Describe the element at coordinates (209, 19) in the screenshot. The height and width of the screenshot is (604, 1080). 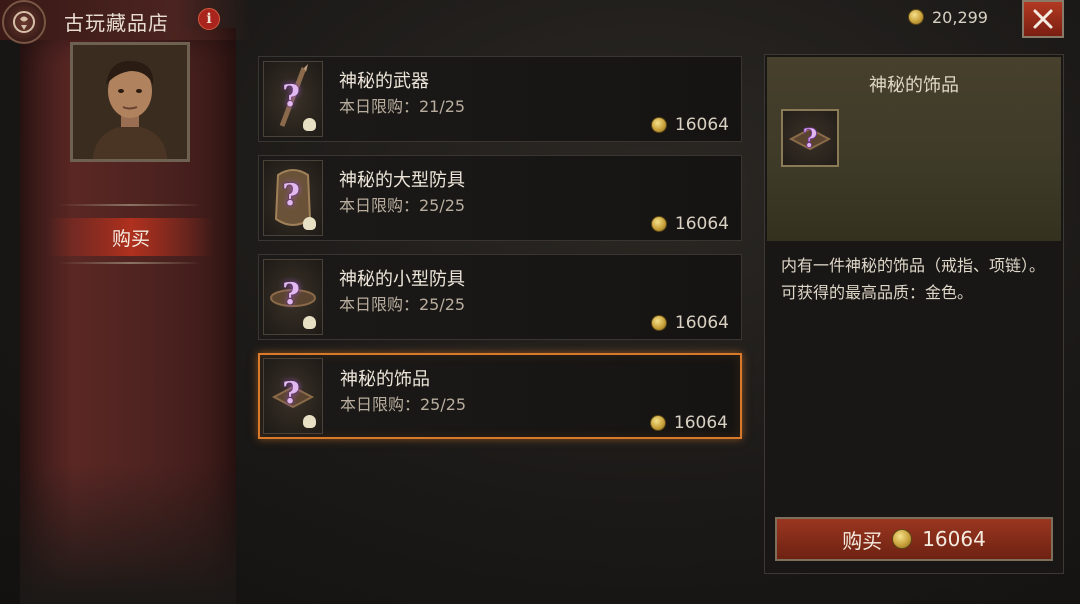
I see `info-icon: i` at that location.